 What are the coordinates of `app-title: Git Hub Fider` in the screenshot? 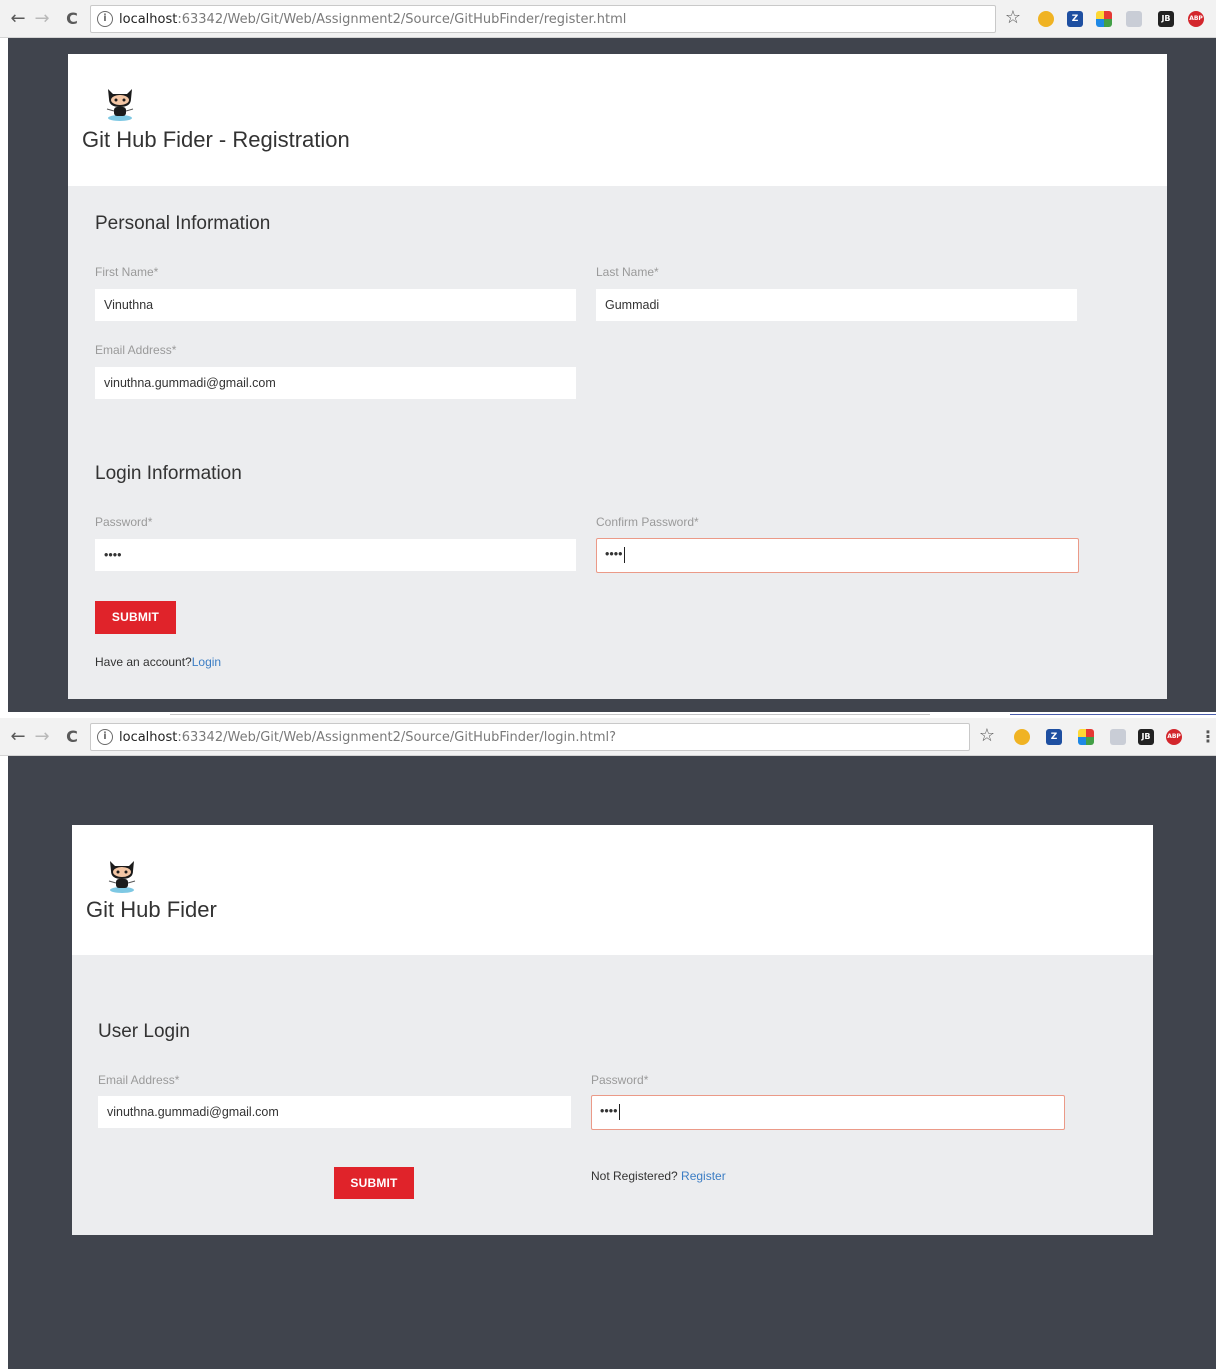 It's located at (151, 909).